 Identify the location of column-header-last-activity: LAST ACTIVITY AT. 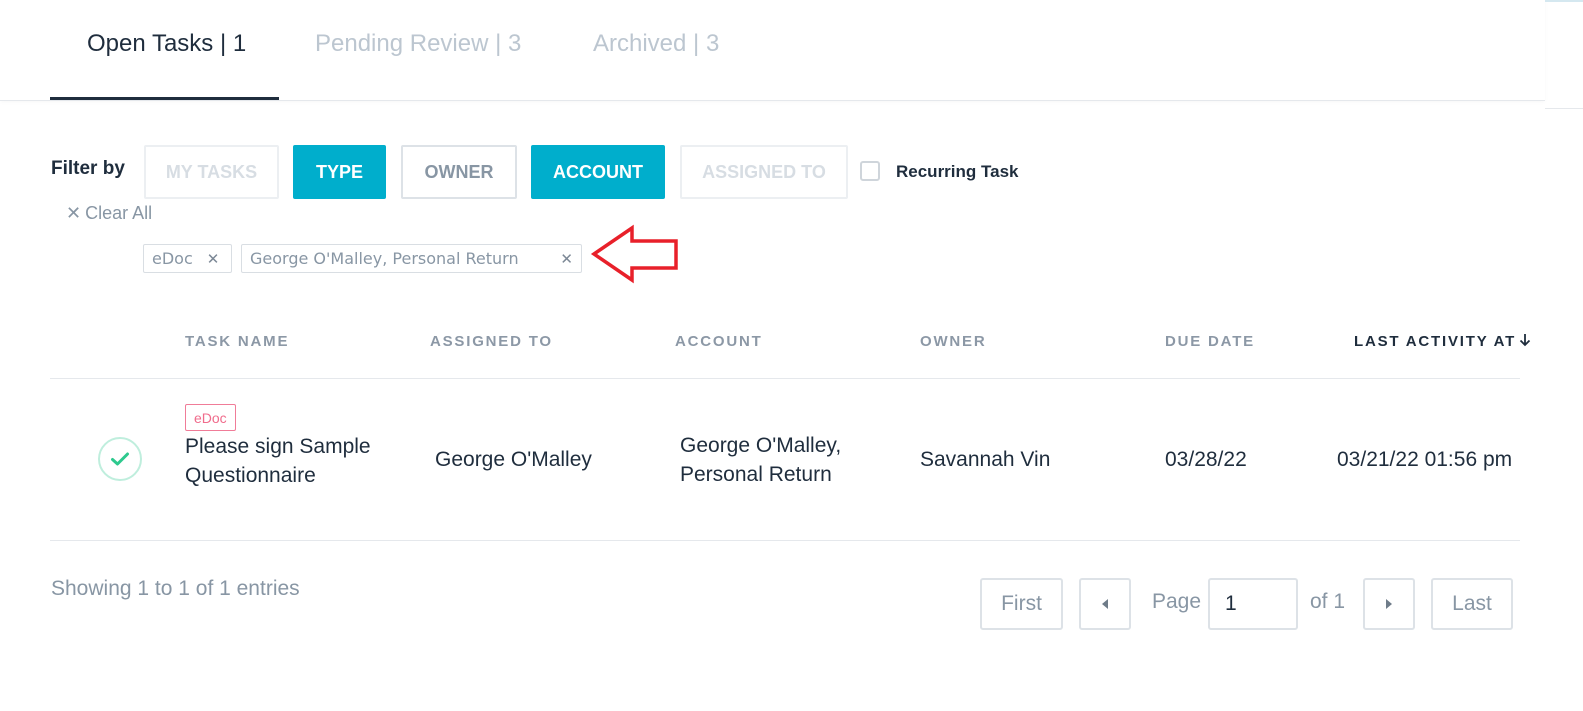
(1442, 341).